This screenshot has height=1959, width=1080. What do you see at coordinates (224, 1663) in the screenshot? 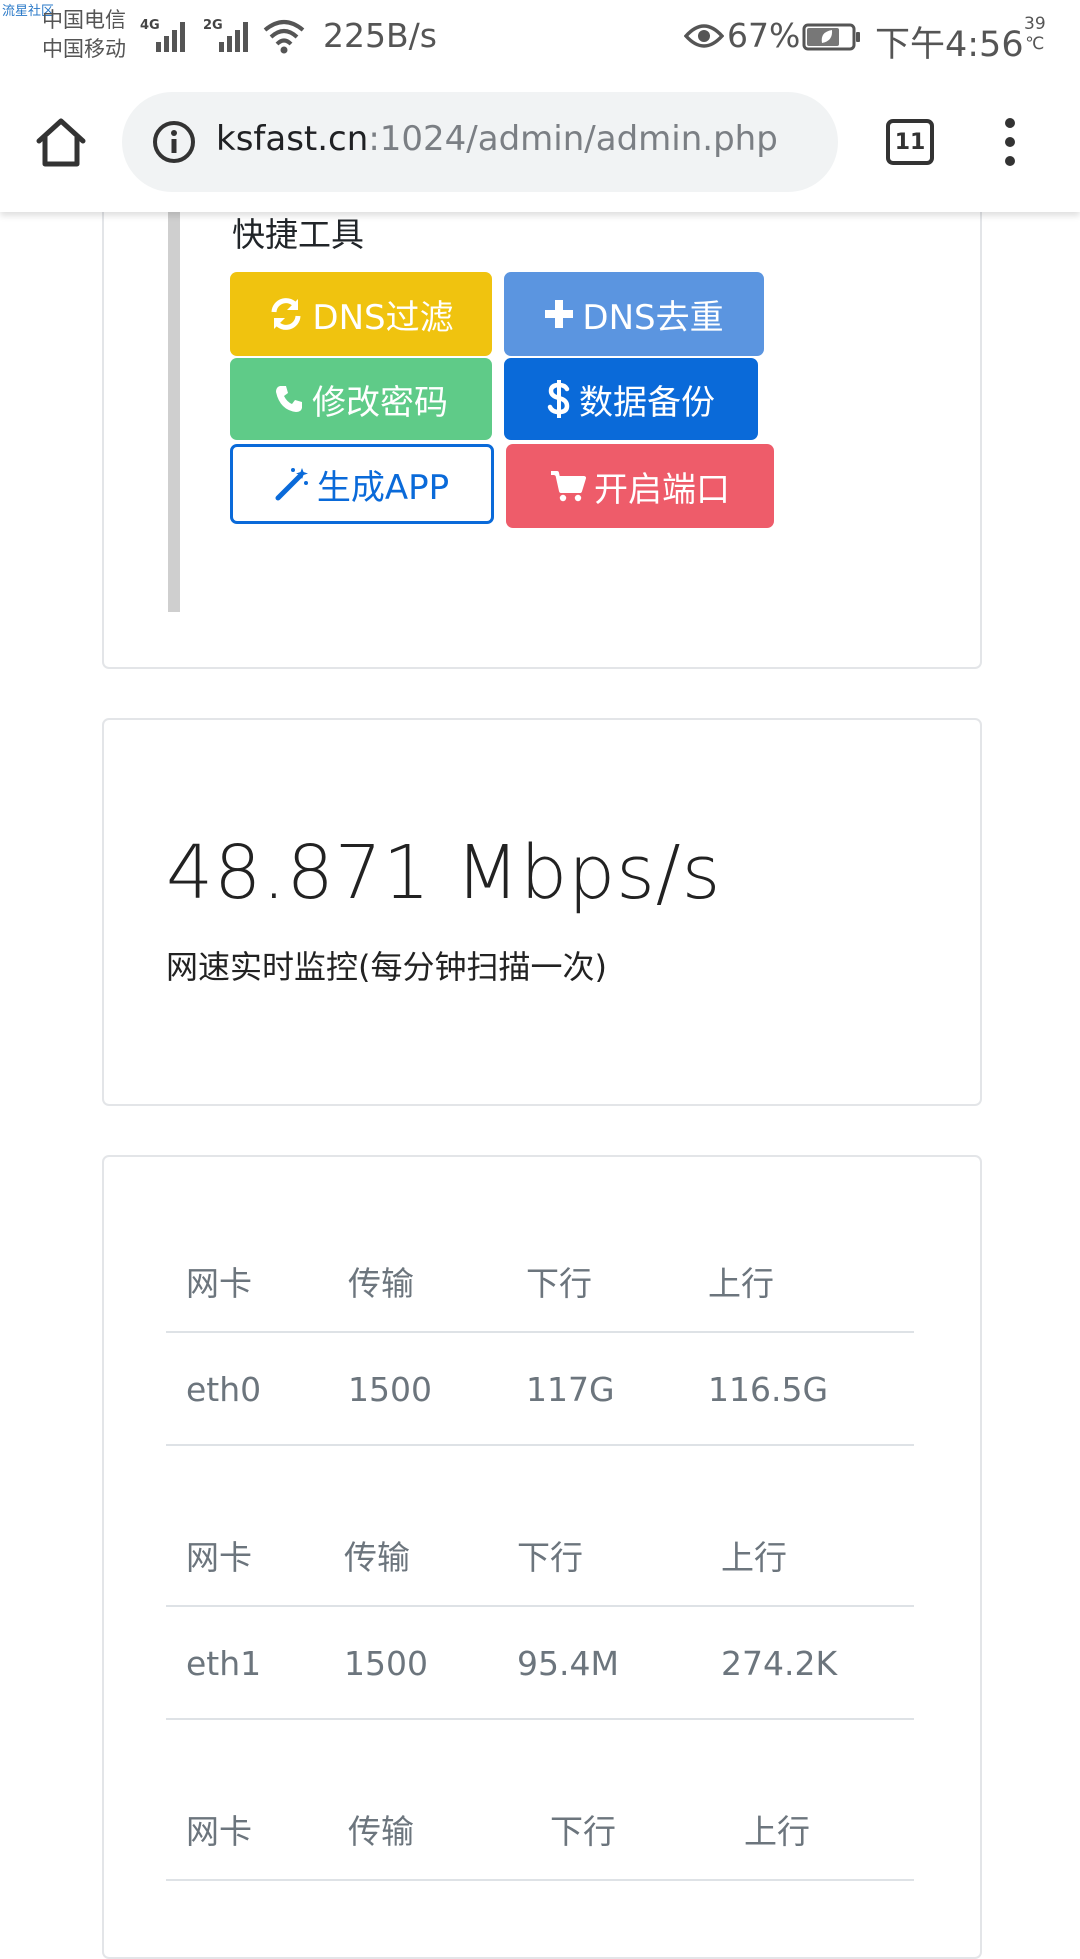
I see `cell-nic: eth1` at bounding box center [224, 1663].